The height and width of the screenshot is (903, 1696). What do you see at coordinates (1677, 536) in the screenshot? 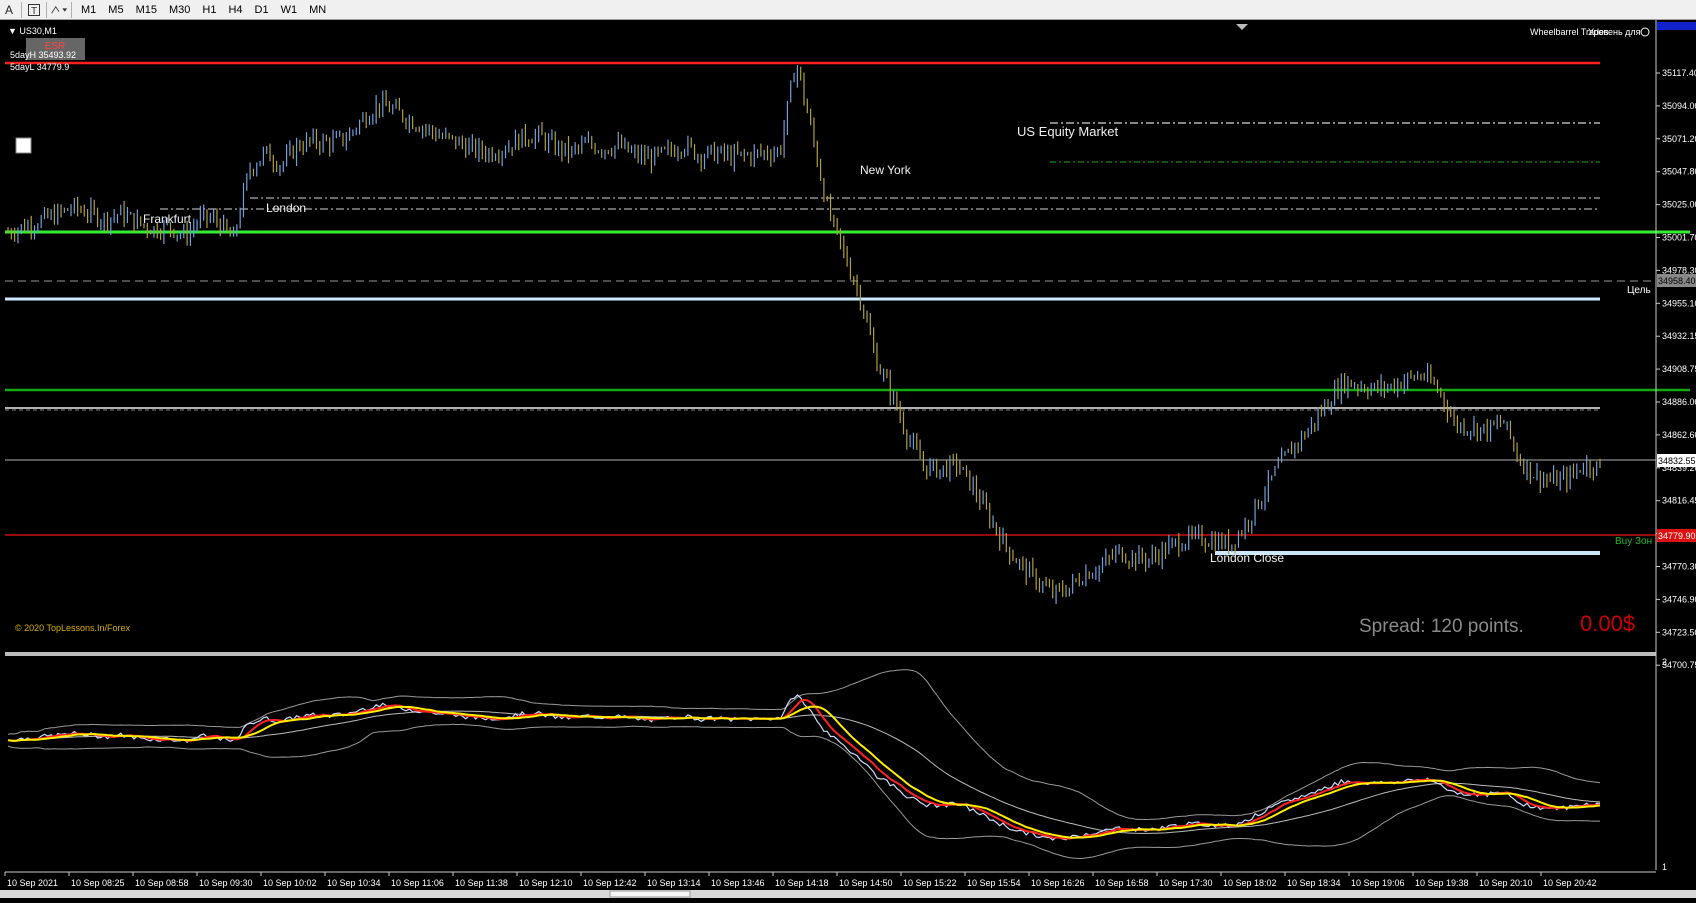
I see `red-price-tag: 34779.90` at bounding box center [1677, 536].